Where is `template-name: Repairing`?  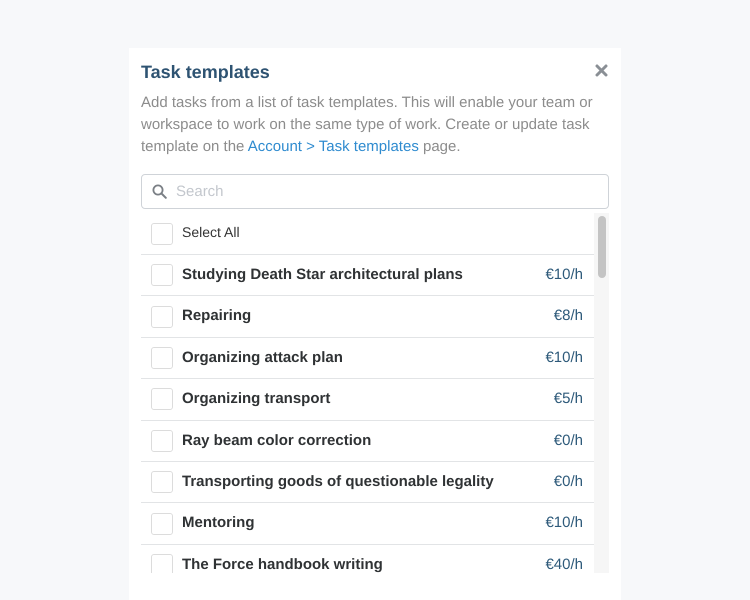 template-name: Repairing is located at coordinates (363, 316).